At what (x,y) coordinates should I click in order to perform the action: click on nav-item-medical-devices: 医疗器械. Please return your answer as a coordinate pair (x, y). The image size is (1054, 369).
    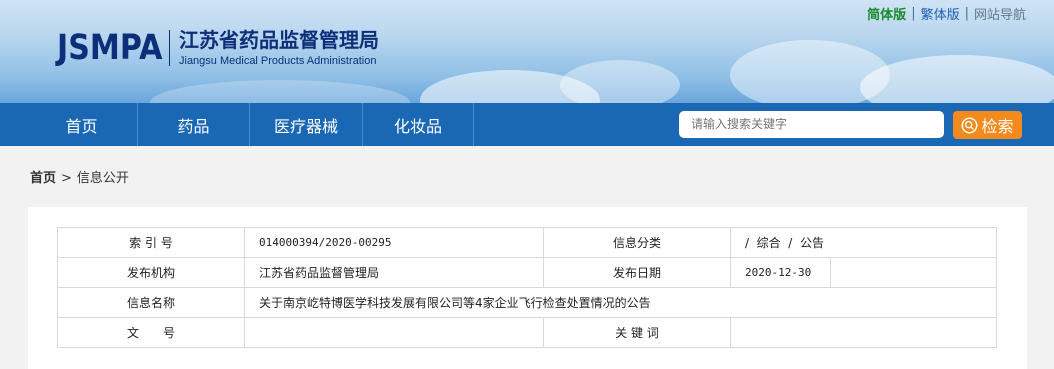
    Looking at the image, I should click on (306, 124).